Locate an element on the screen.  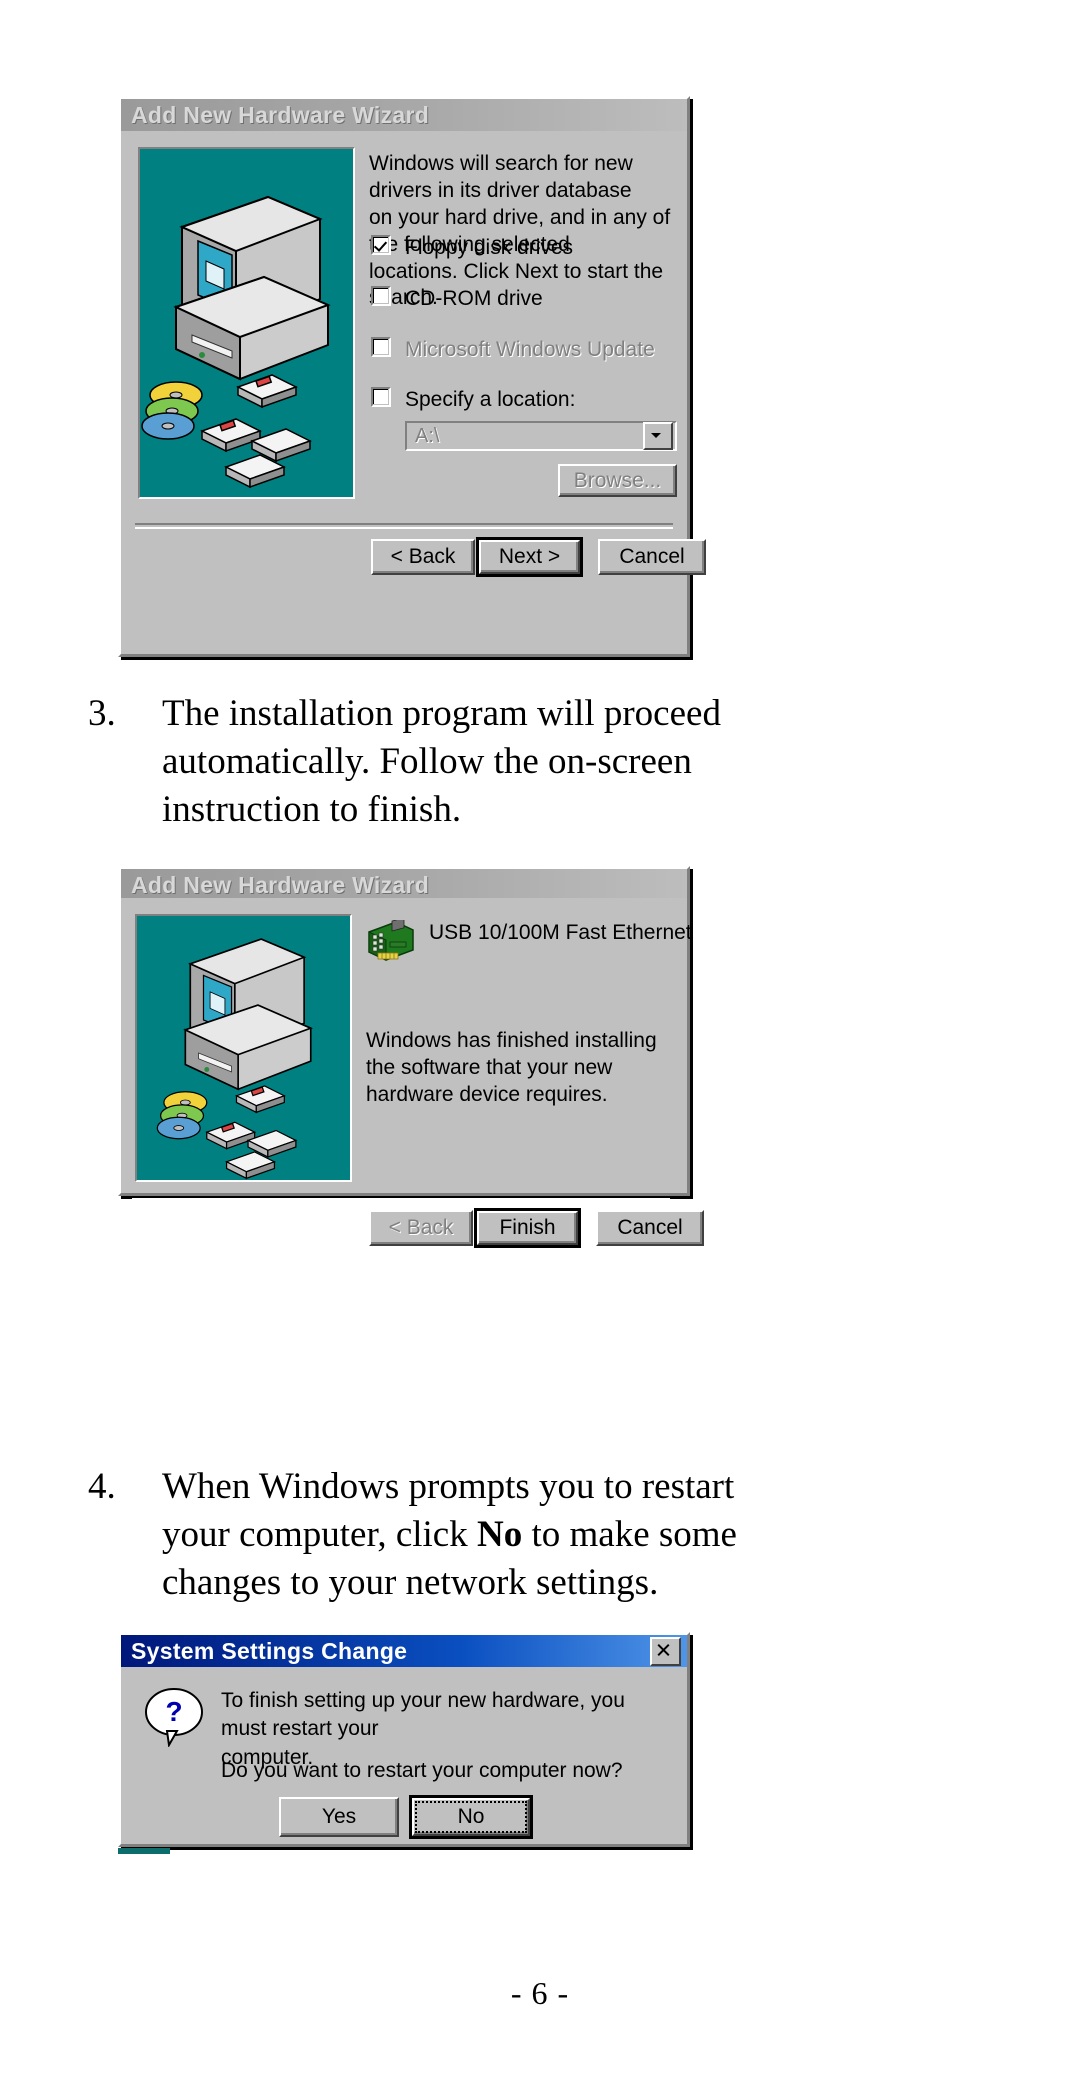
next-button: Next > is located at coordinates (529, 557).